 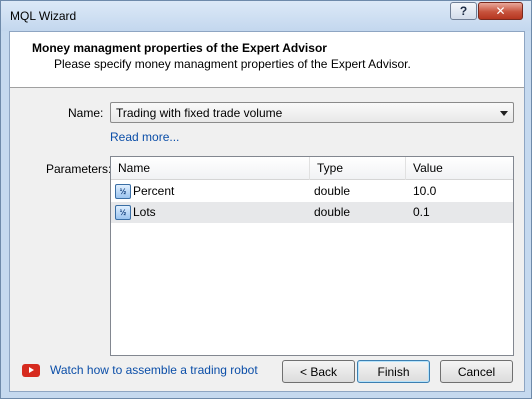 I want to click on parameter-value: 10.0, so click(x=424, y=191).